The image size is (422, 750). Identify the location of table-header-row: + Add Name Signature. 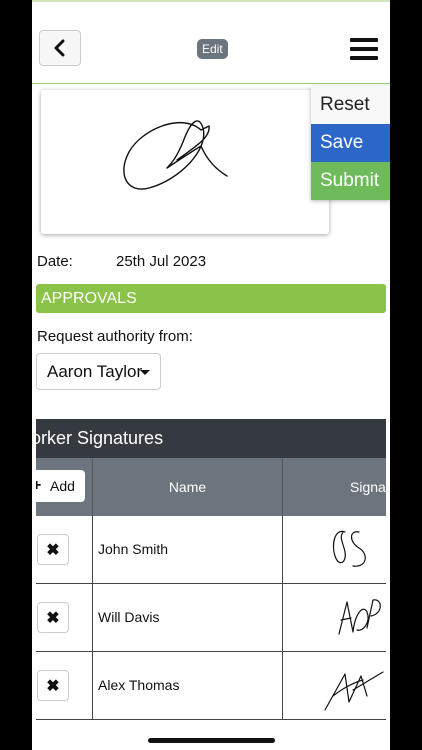
(211, 487).